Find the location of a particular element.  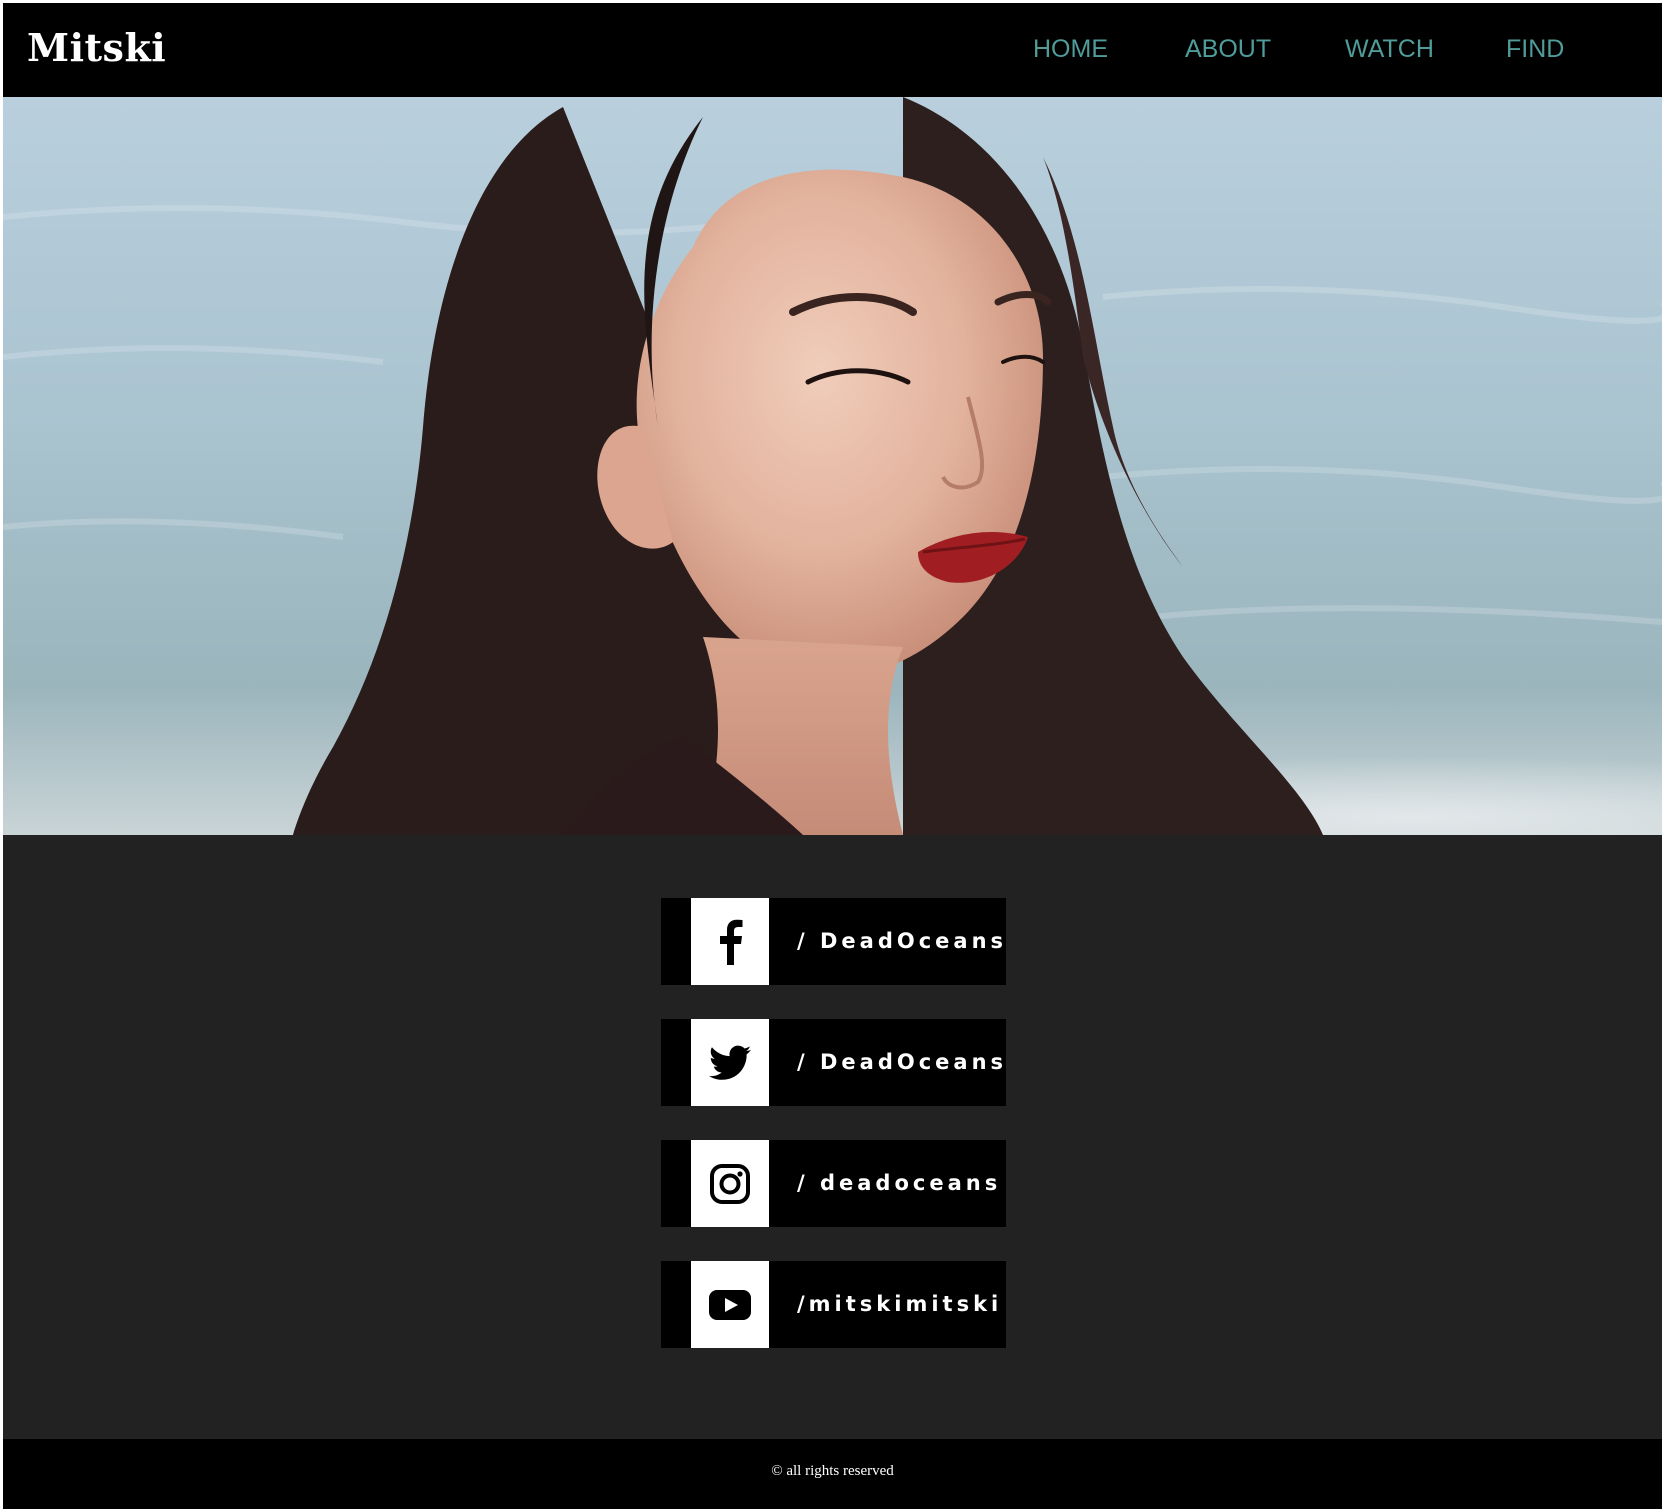

social-handle-facebook: / DeadOceans is located at coordinates (902, 941).